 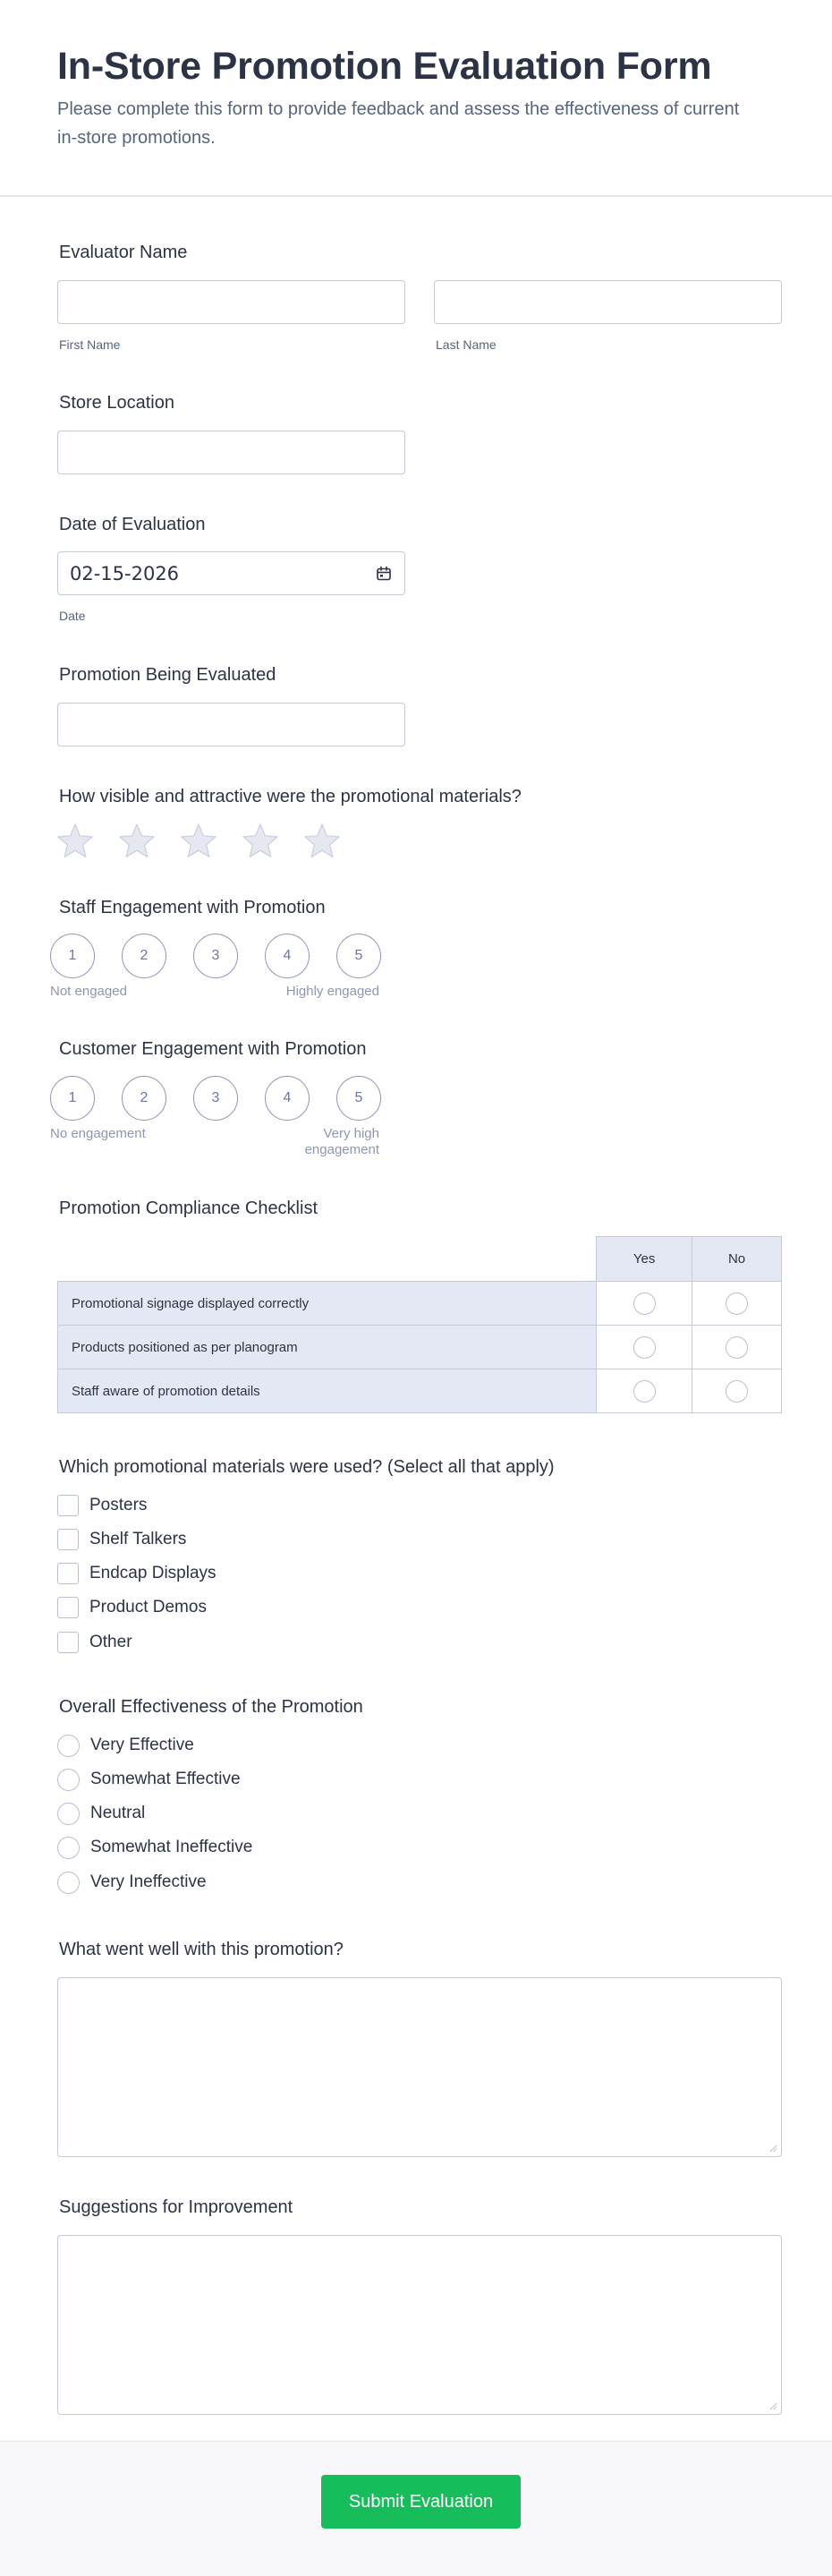 I want to click on radio-label: Somewhat Ineffective, so click(x=171, y=1847).